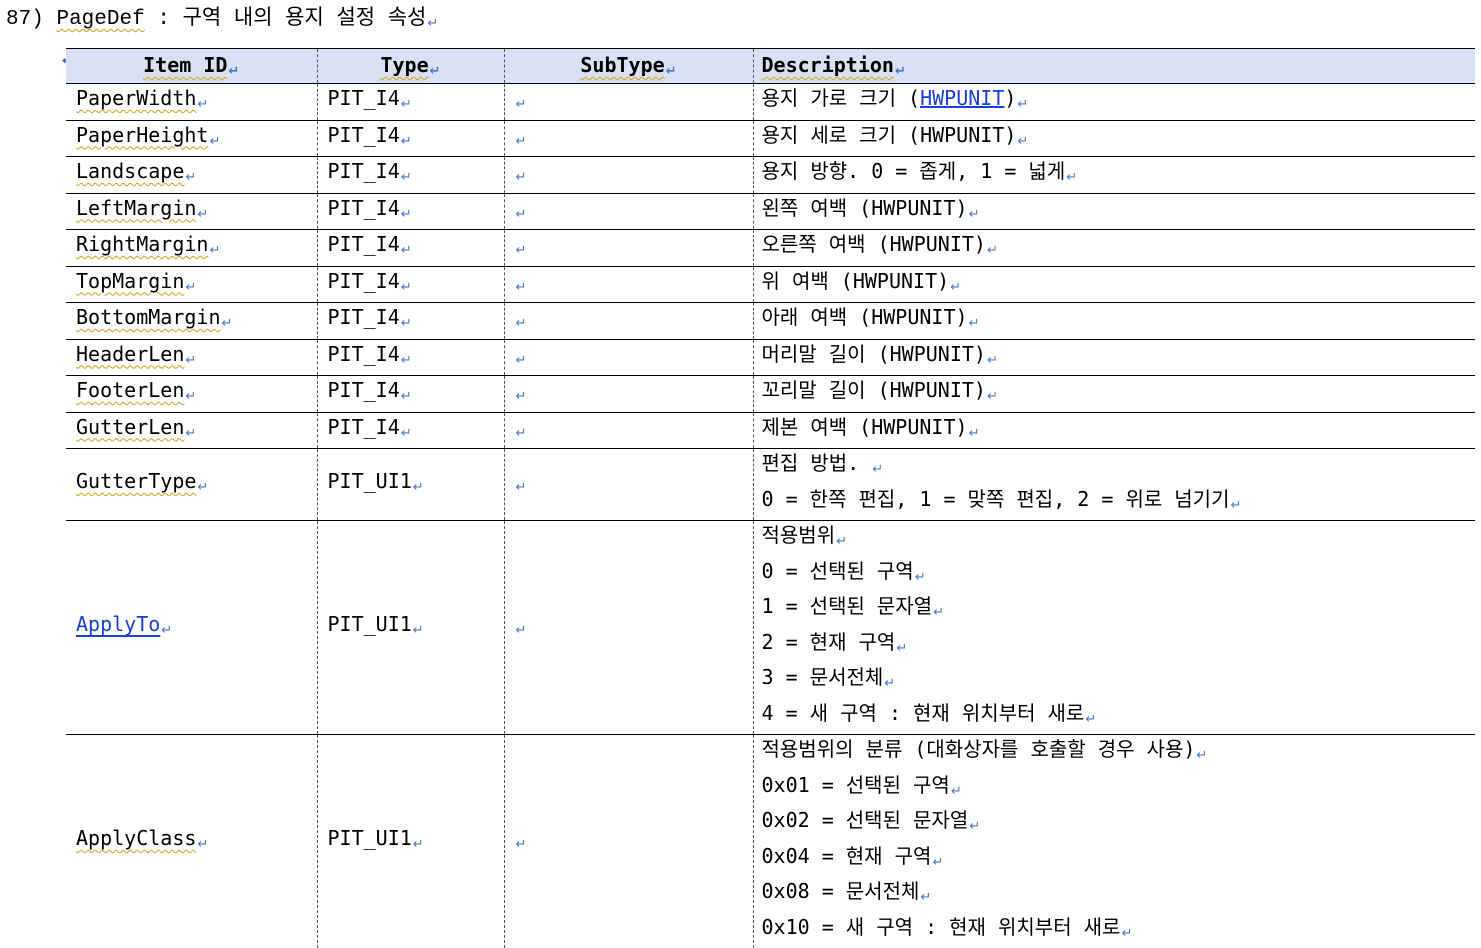  I want to click on description-line: 아래 여백 (HWPUNIT)↵, so click(1119, 321).